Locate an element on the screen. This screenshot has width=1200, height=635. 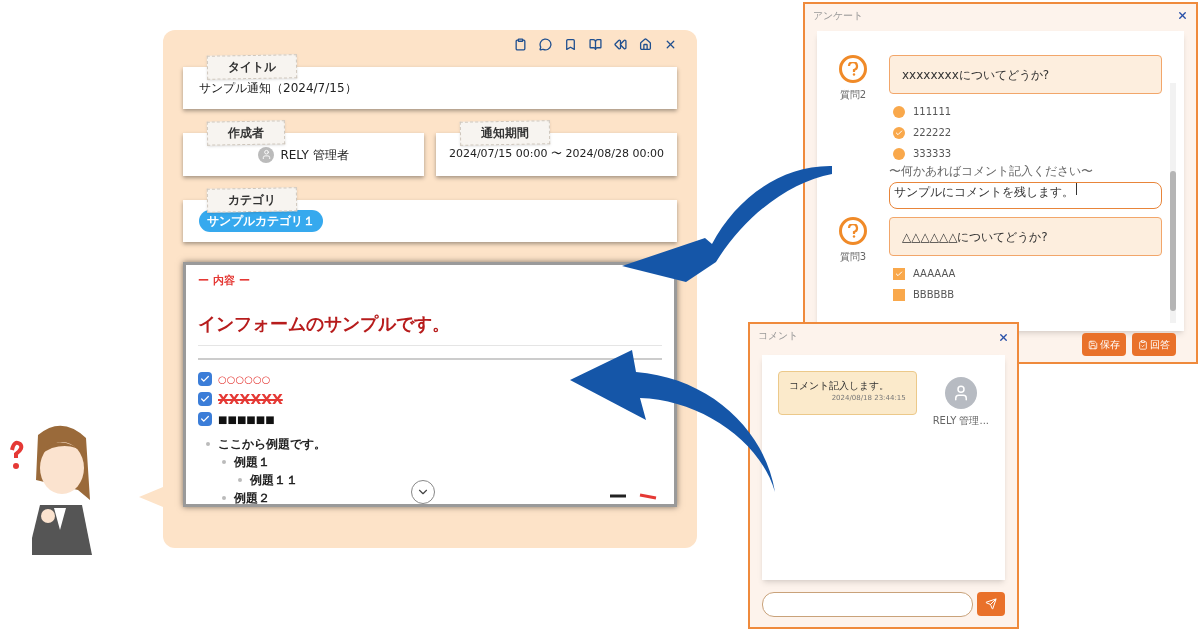
checklist-text: ○○○○○○ is located at coordinates (244, 379).